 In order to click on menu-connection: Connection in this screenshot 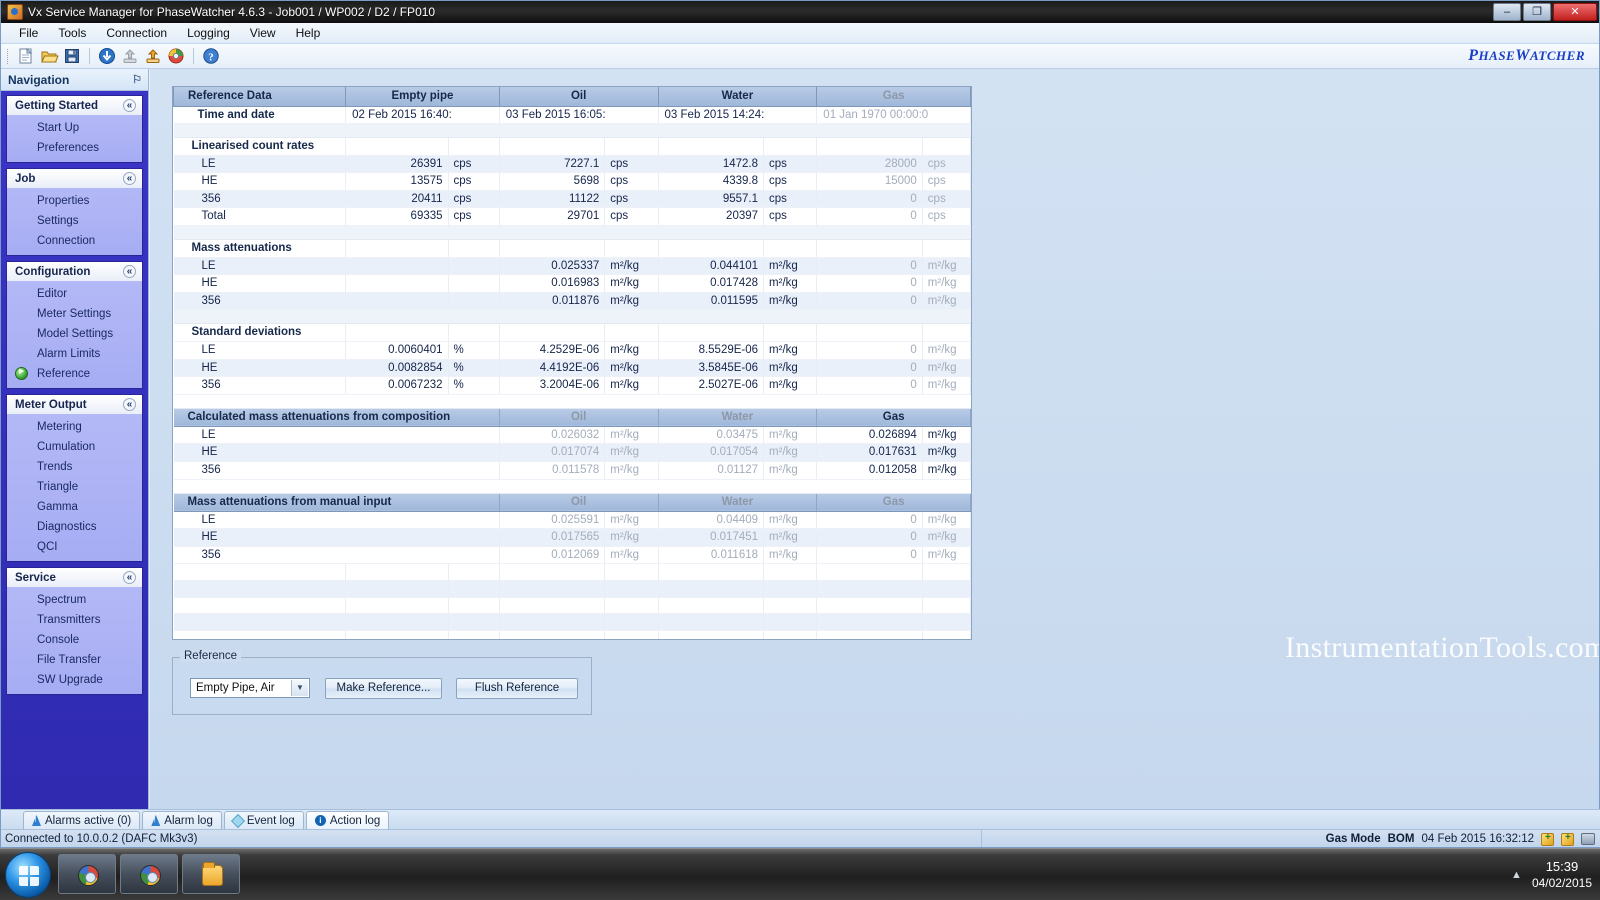, I will do `click(136, 33)`.